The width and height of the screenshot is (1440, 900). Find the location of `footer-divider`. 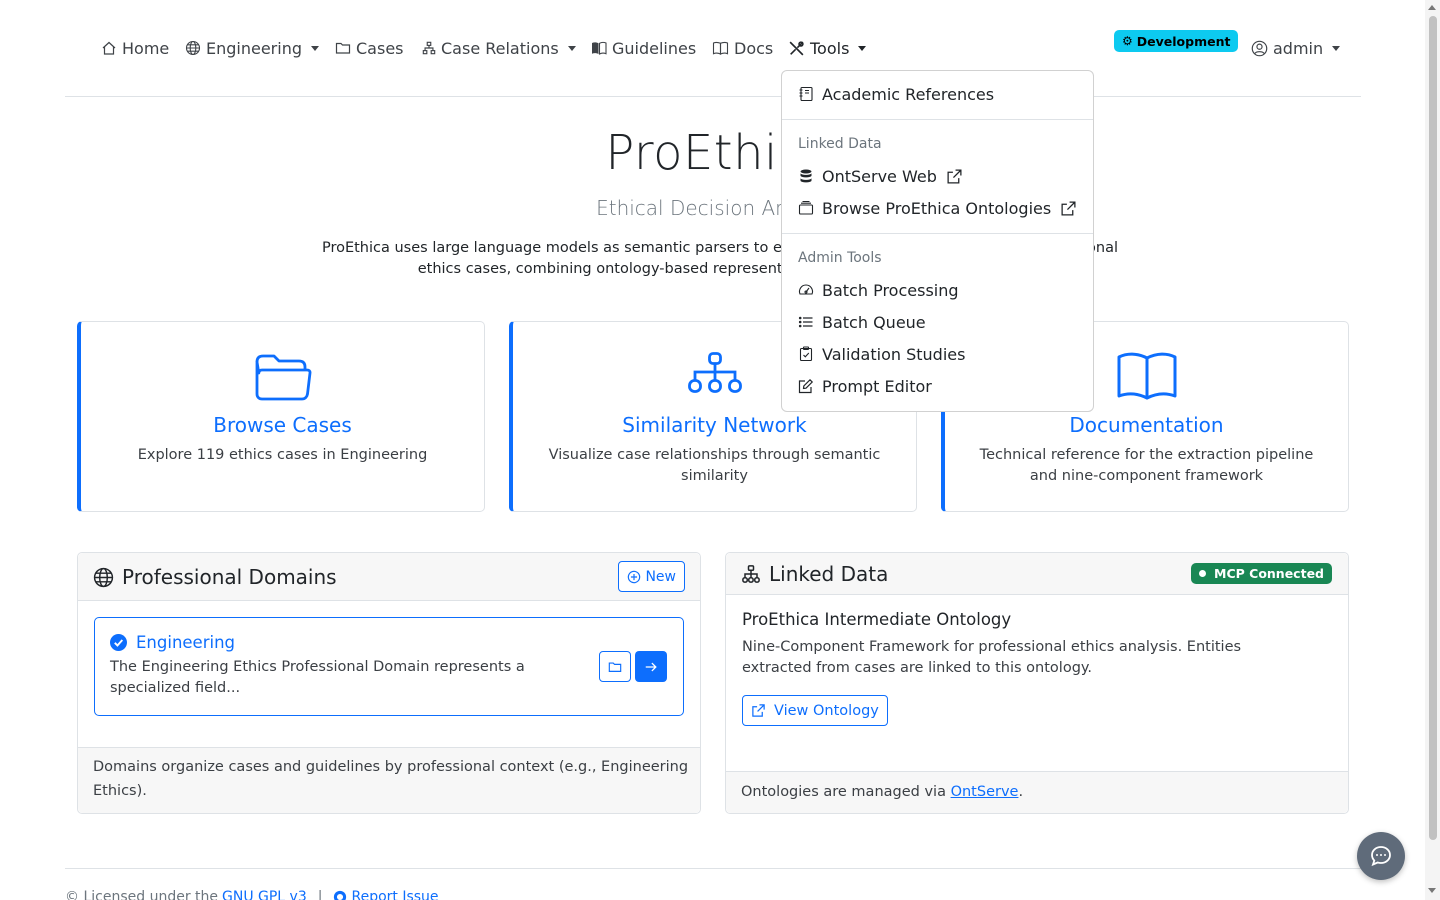

footer-divider is located at coordinates (713, 868).